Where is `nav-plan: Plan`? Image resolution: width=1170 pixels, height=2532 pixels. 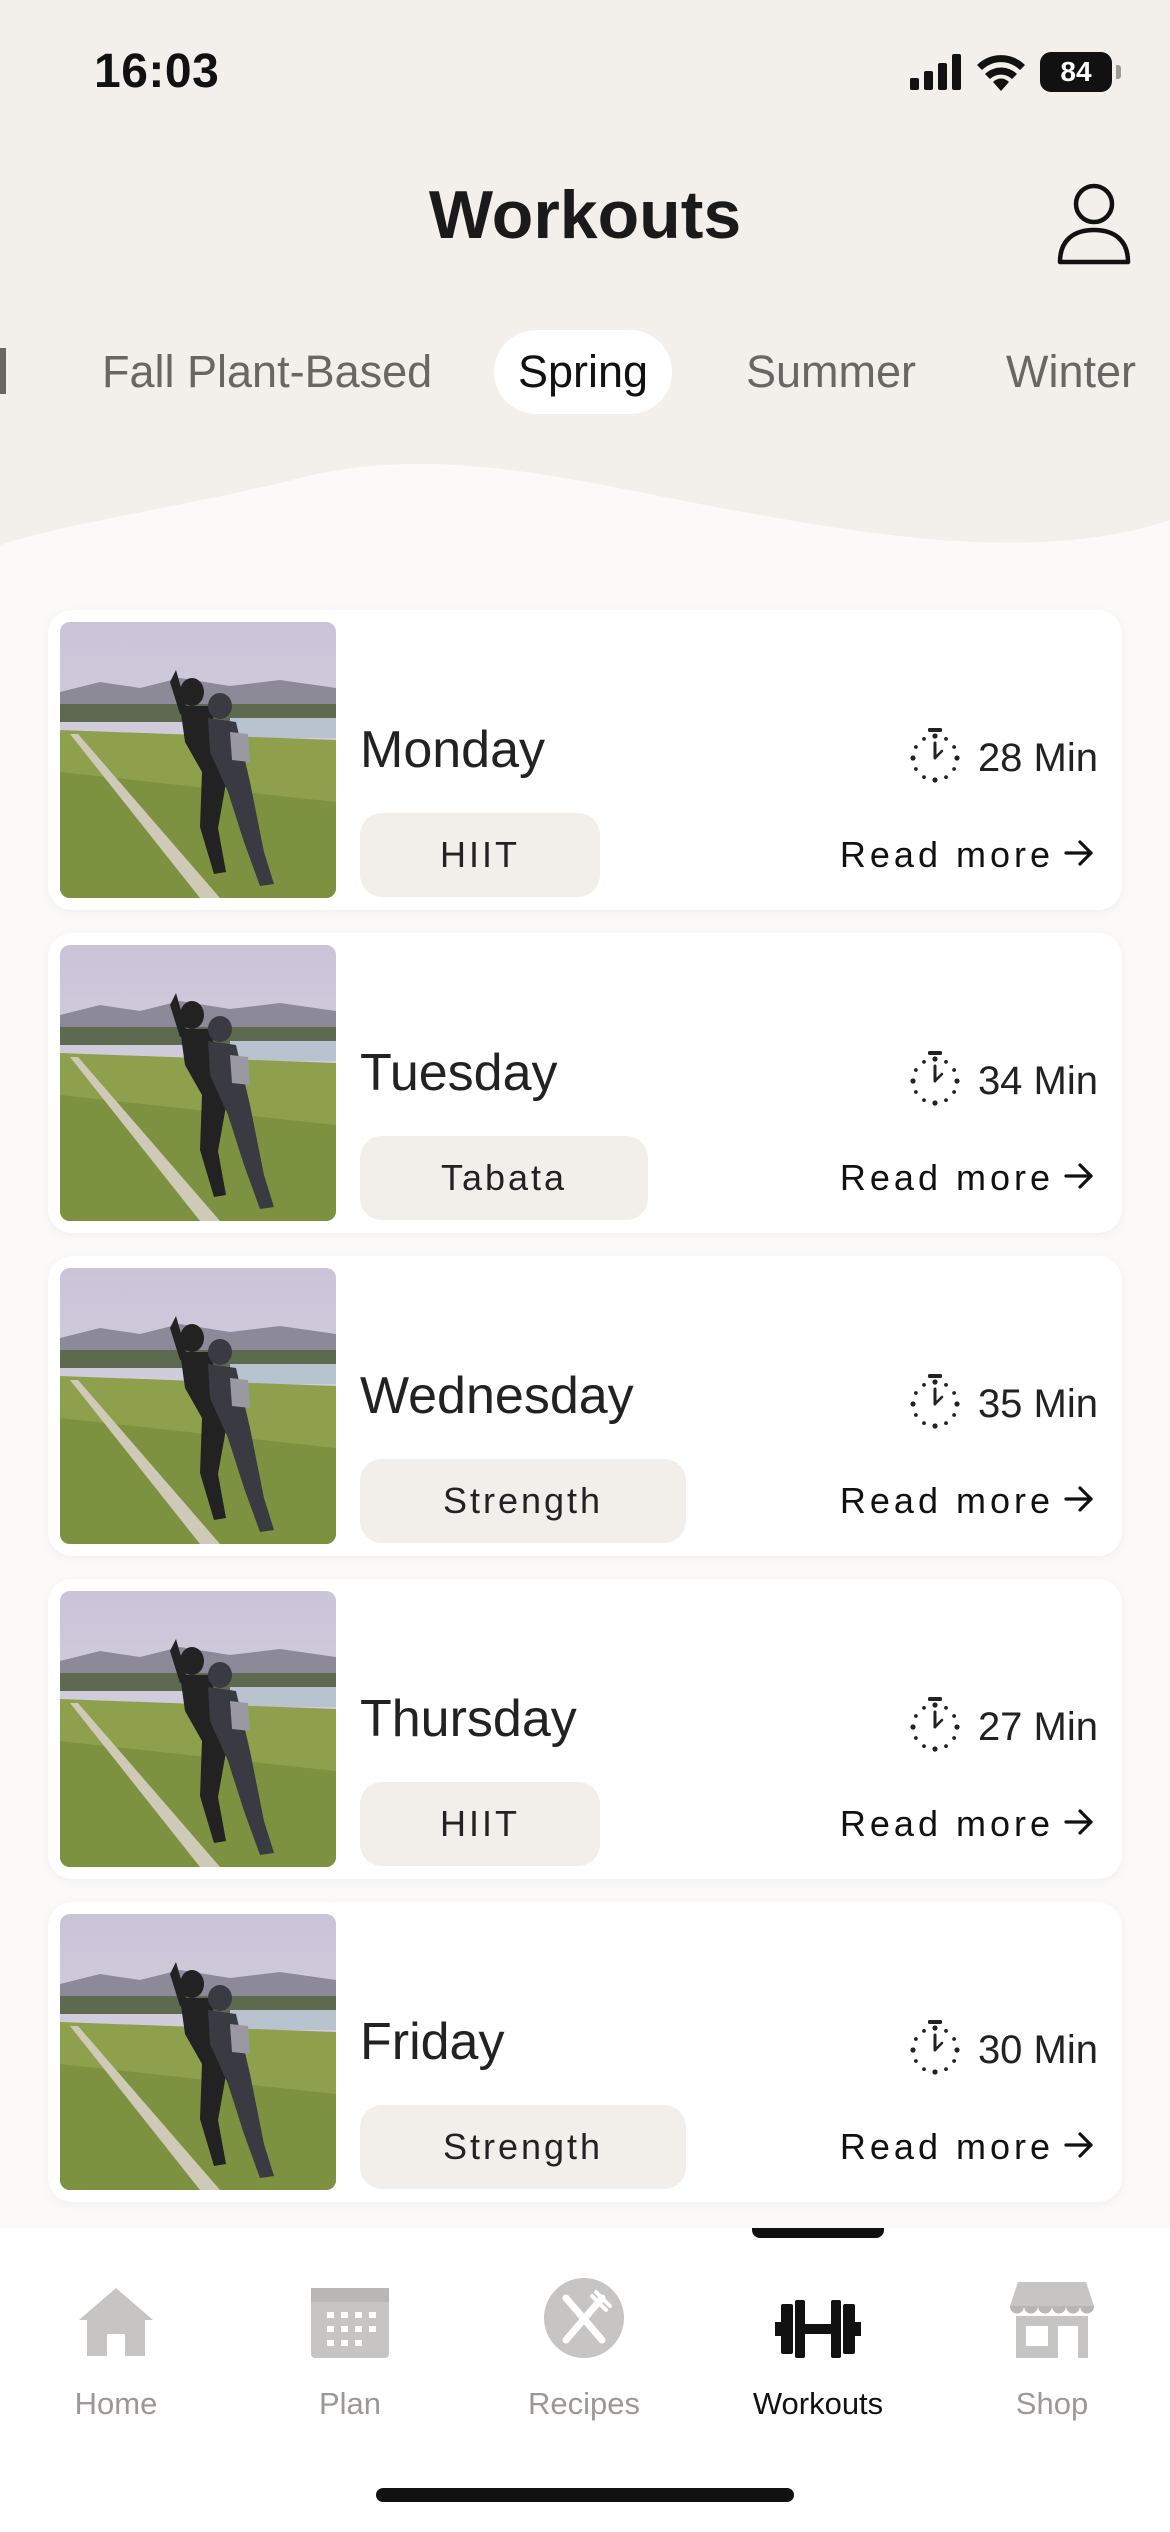 nav-plan: Plan is located at coordinates (350, 2345).